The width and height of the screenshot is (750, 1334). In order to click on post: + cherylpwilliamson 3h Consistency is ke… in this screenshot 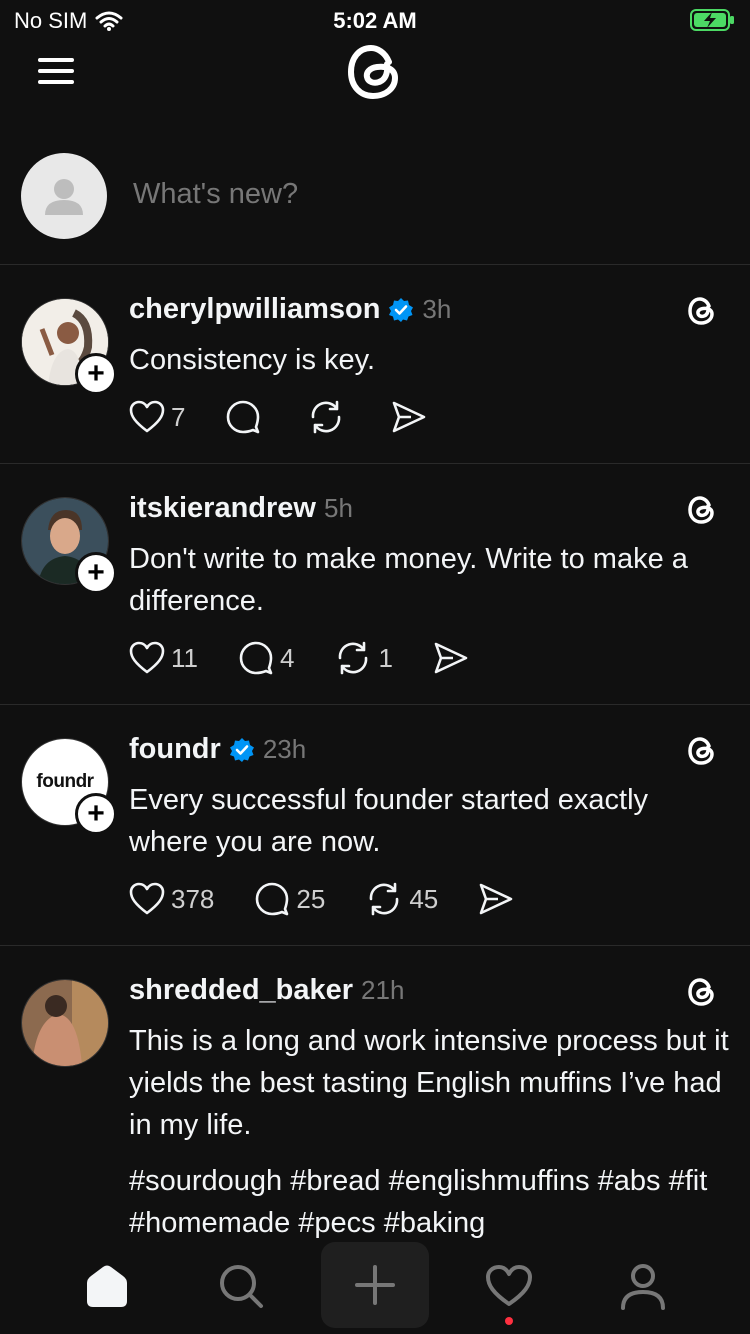, I will do `click(375, 364)`.